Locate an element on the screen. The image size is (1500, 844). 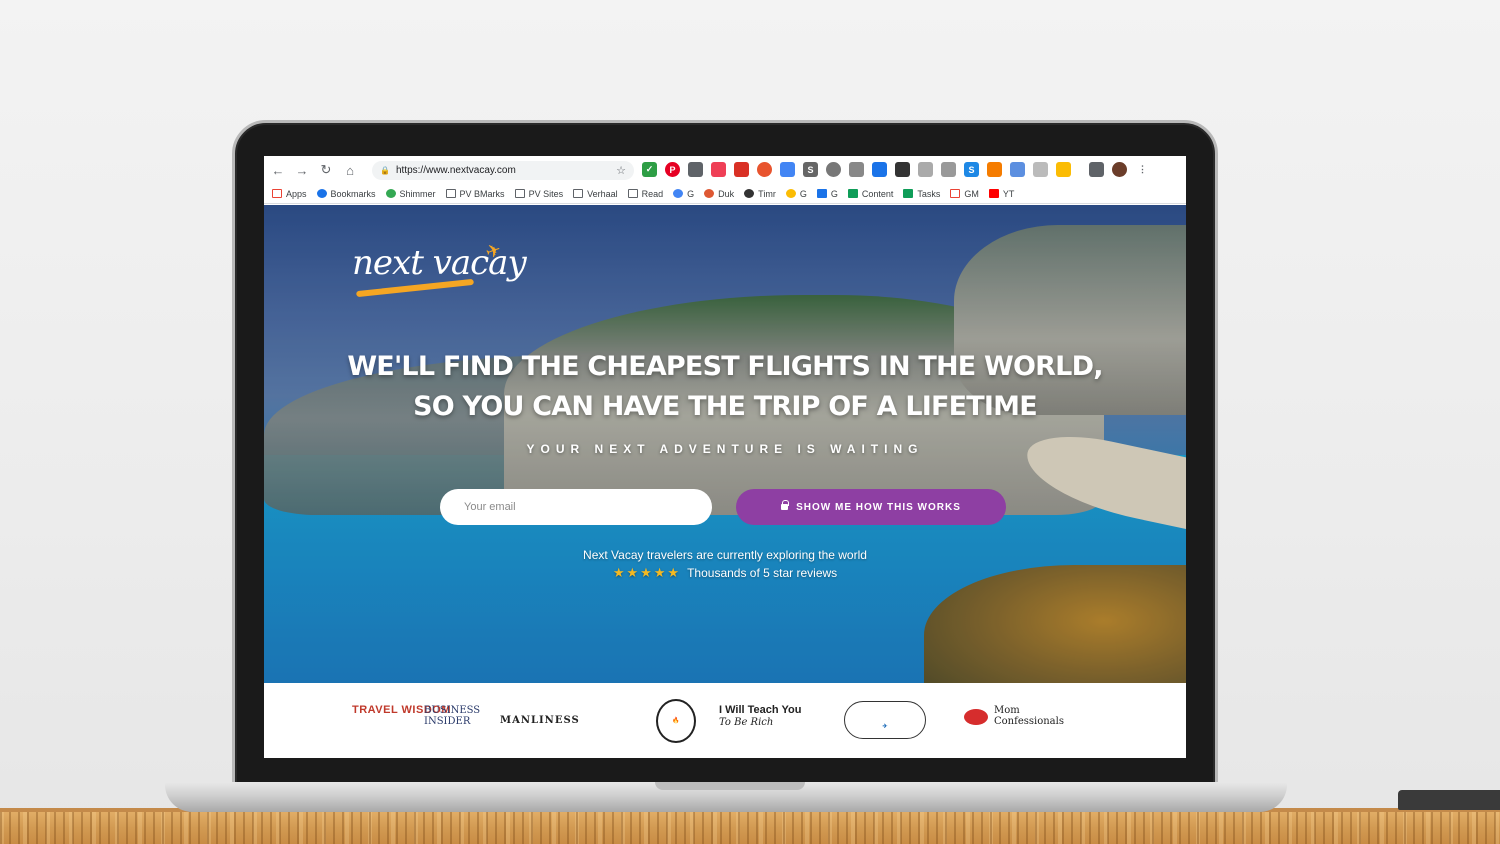
extensions-row: ✓ P S S ⋮ is located at coordinates (896, 169).